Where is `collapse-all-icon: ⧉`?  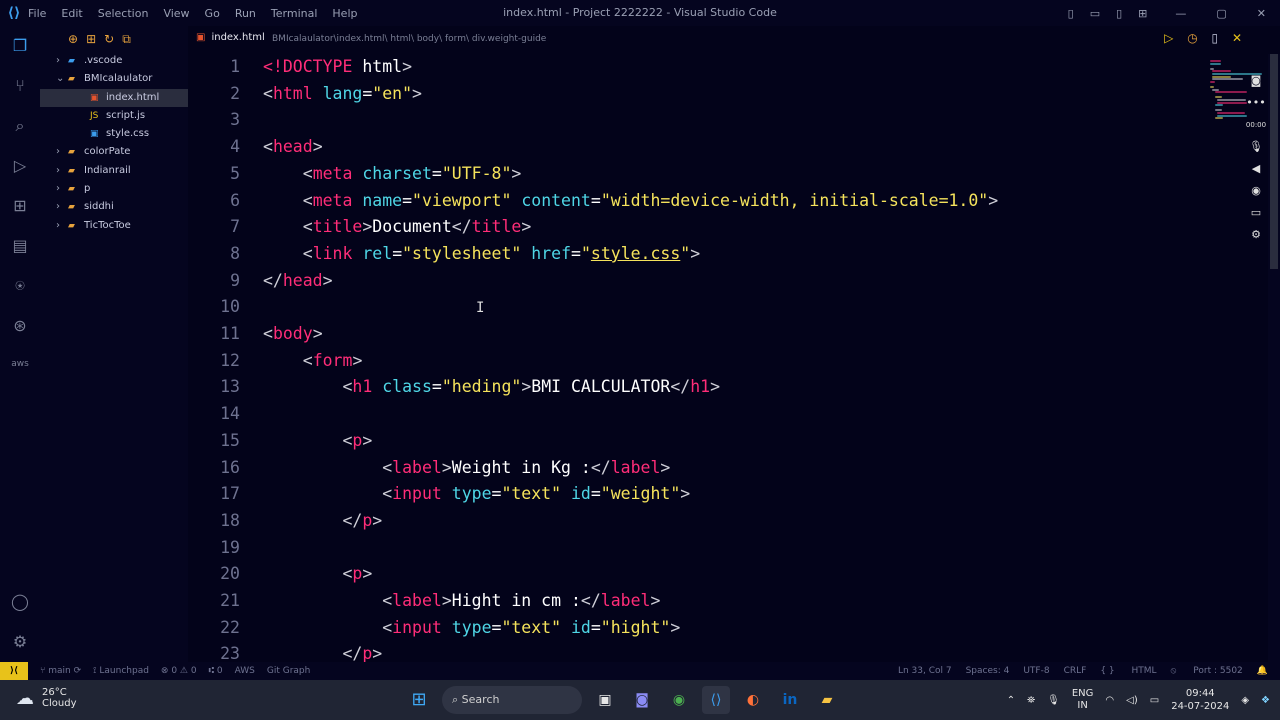
collapse-all-icon: ⧉ is located at coordinates (126, 39).